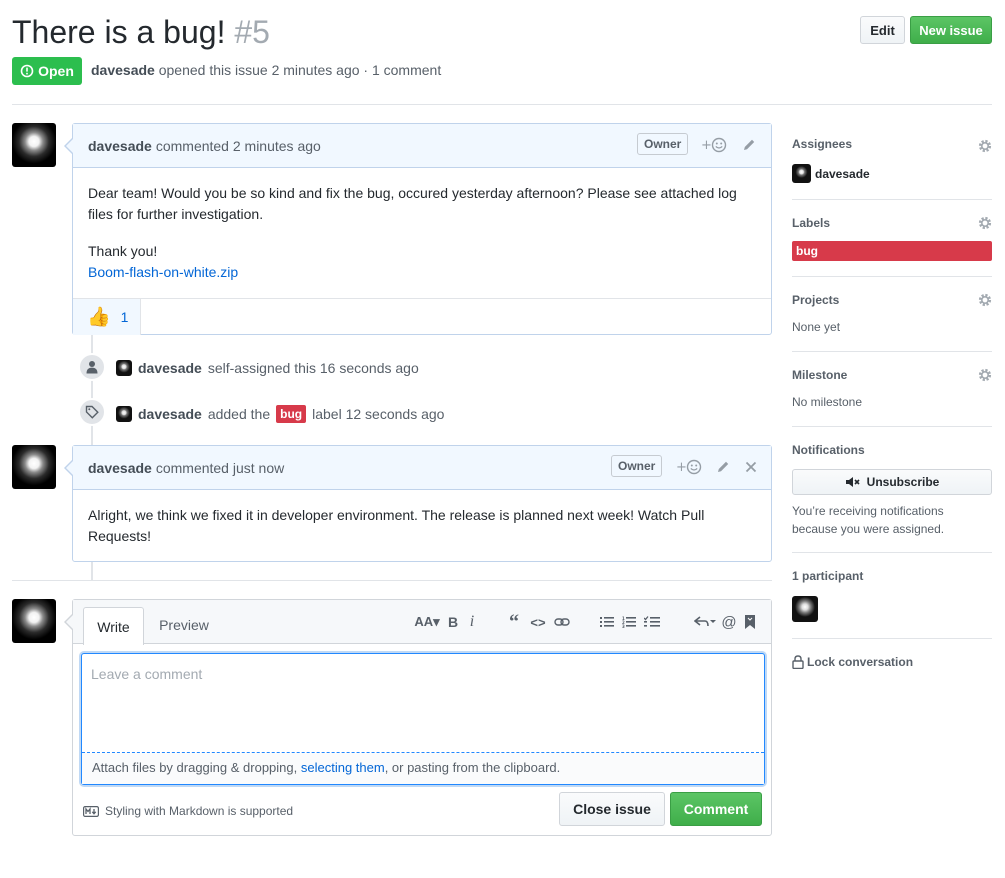 This screenshot has height=878, width=1005. Describe the element at coordinates (422, 272) in the screenshot. I see `attachment-link: Boom-flash-on-white.zip` at that location.